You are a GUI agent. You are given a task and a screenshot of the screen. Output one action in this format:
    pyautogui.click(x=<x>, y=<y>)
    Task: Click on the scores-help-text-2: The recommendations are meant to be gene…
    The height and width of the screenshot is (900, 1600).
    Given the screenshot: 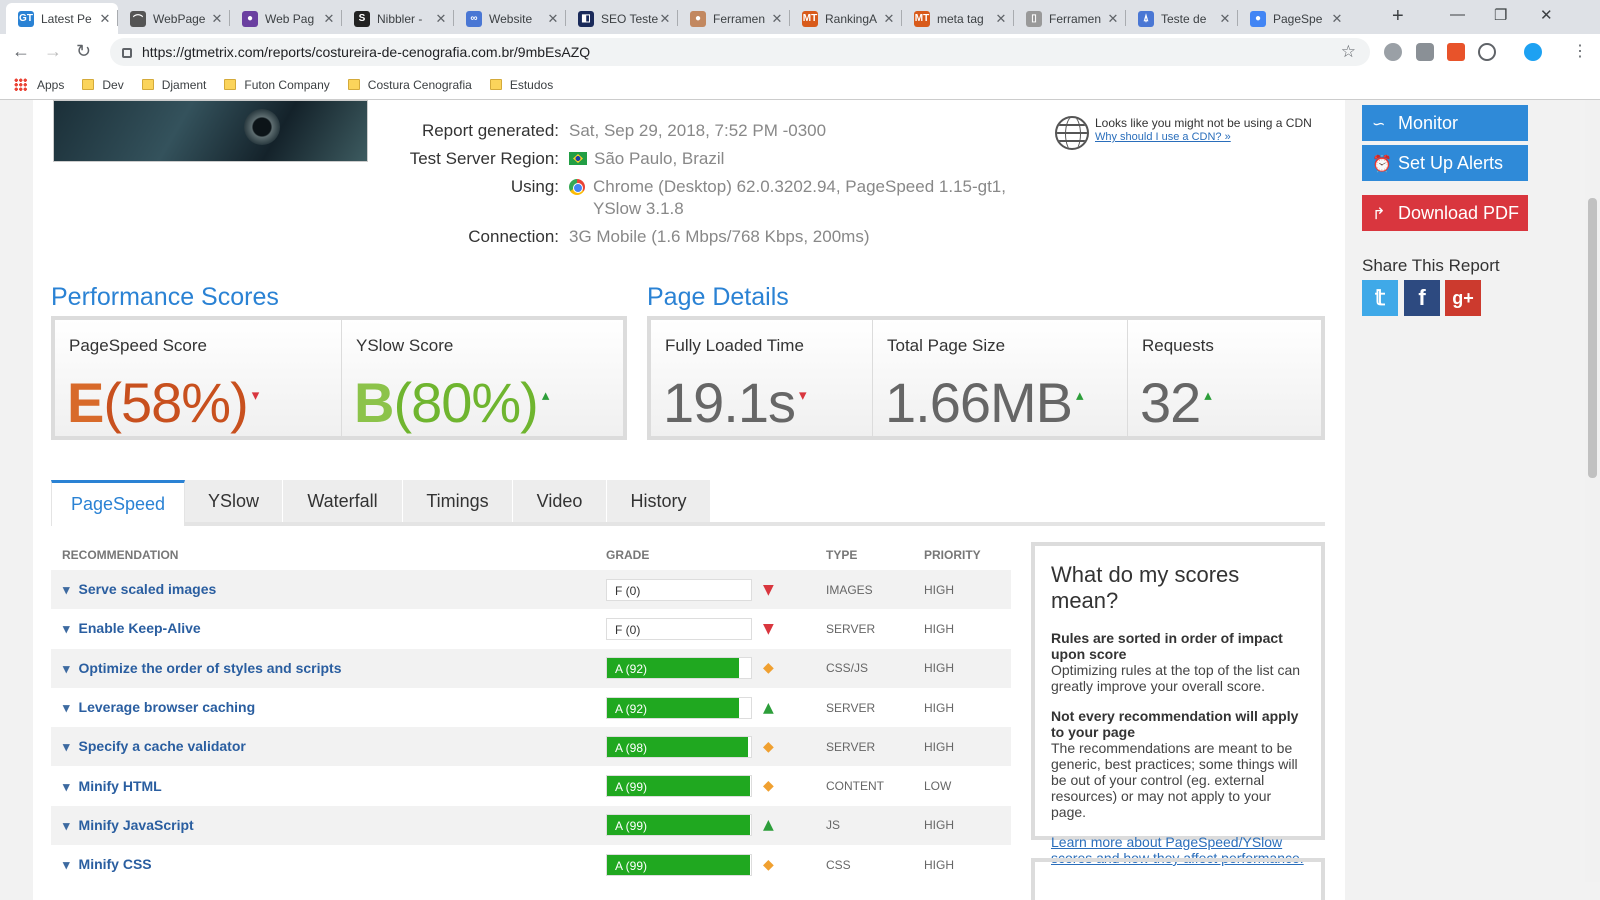 What is the action you would take?
    pyautogui.click(x=1174, y=780)
    